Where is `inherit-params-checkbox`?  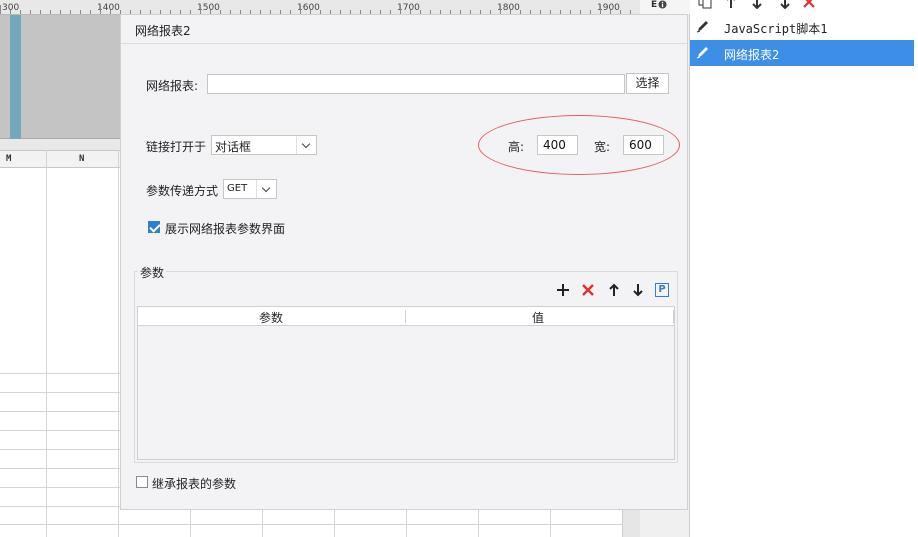 inherit-params-checkbox is located at coordinates (142, 482).